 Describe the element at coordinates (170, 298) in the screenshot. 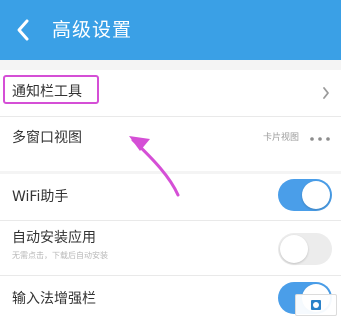

I see `input-method-enhancement-row: 输入法增强栏` at that location.